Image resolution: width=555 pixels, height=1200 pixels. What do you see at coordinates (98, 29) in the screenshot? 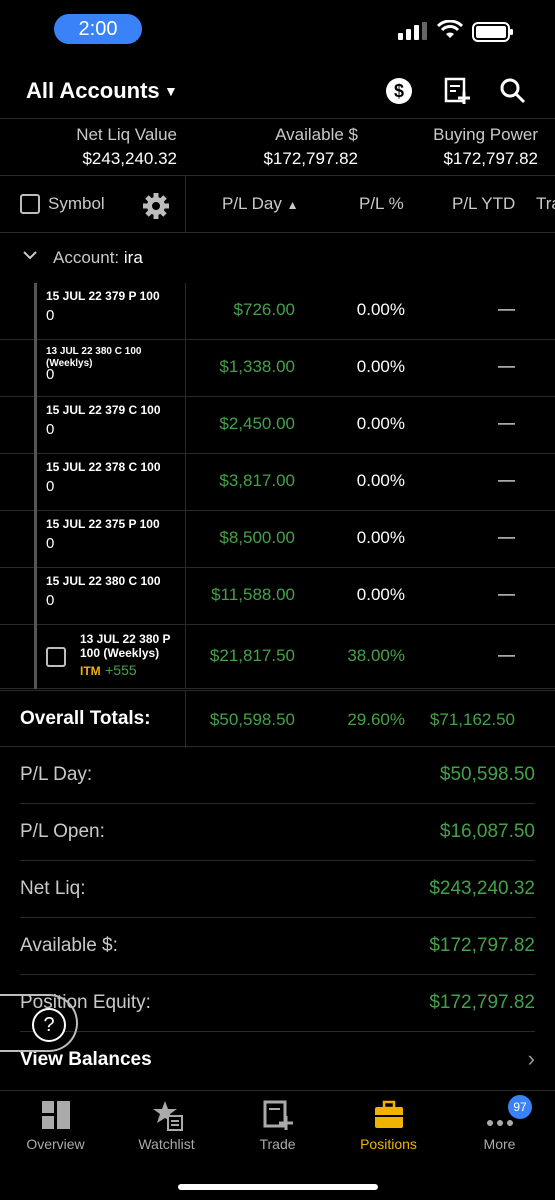
I see `status-time: 2:00` at bounding box center [98, 29].